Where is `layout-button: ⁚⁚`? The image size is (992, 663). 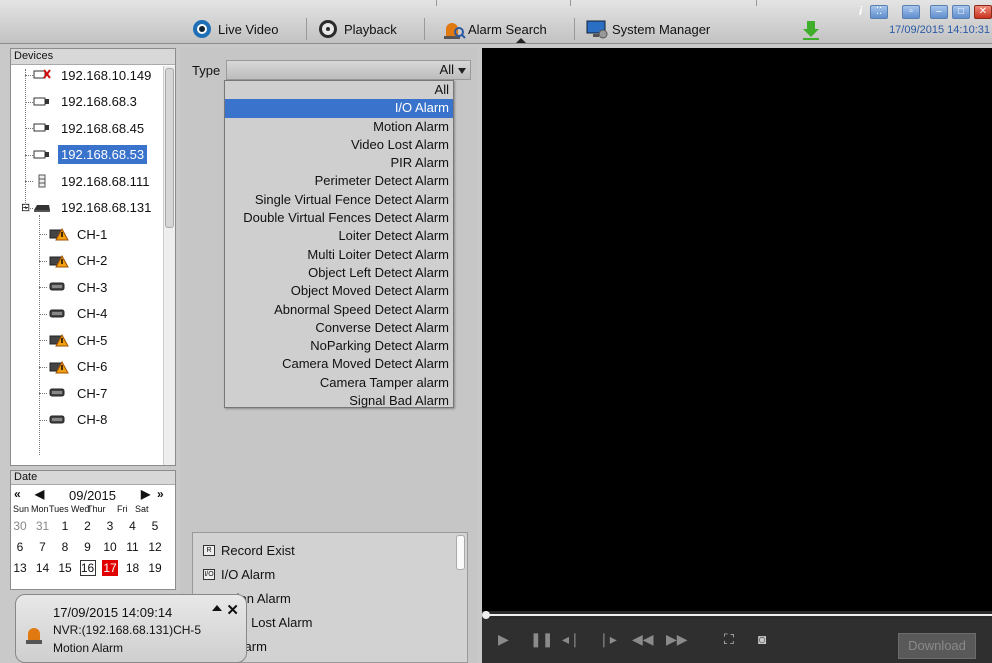
layout-button: ⁚⁚ is located at coordinates (879, 12).